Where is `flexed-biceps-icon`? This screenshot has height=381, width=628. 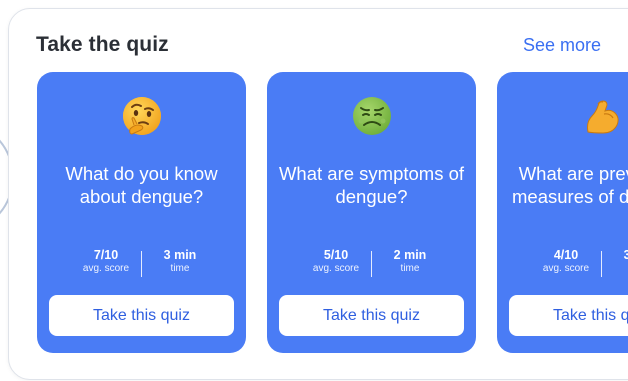 flexed-biceps-icon is located at coordinates (562, 121).